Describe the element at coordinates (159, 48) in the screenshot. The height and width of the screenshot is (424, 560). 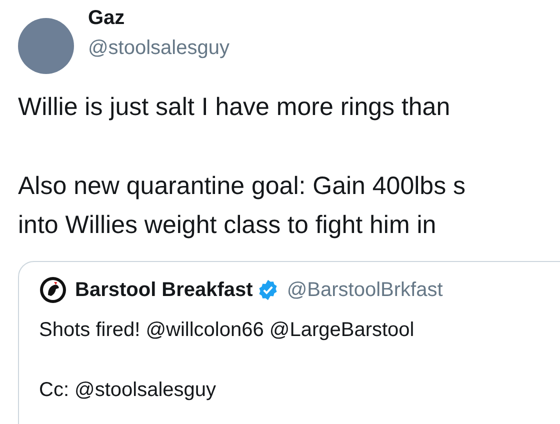
I see `author-handle: @stoolsalesguy` at that location.